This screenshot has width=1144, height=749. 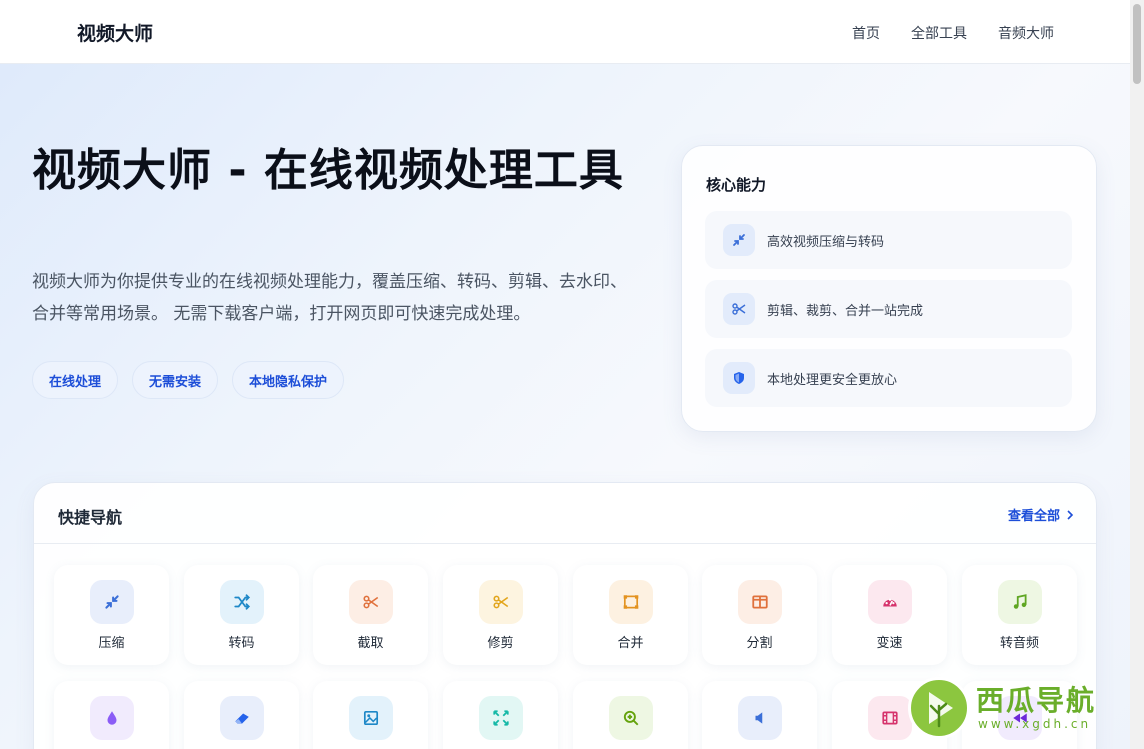 What do you see at coordinates (501, 718) in the screenshot?
I see `expand-icon` at bounding box center [501, 718].